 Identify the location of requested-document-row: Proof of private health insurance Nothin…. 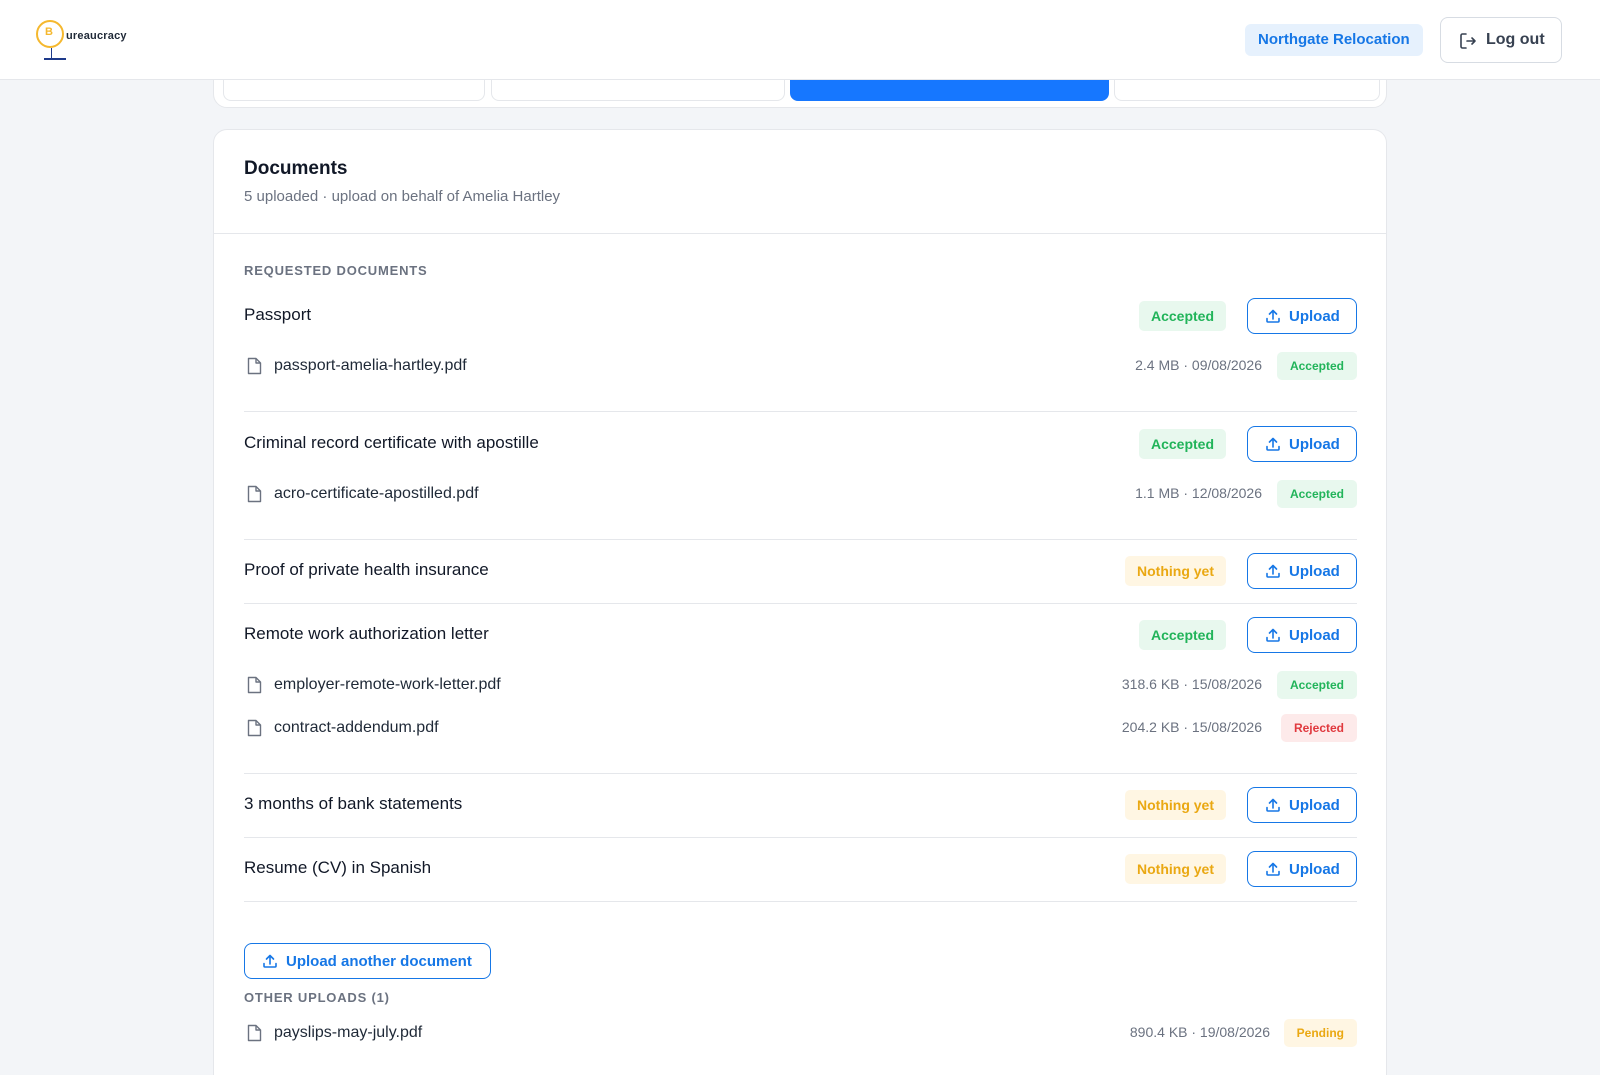
(800, 571).